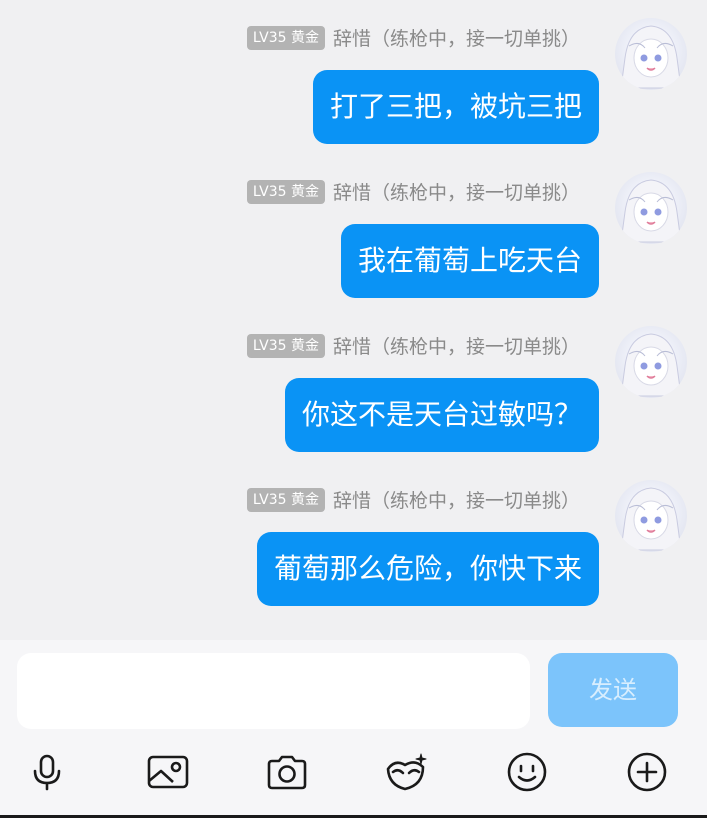 The height and width of the screenshot is (818, 707). I want to click on camera-icon, so click(287, 772).